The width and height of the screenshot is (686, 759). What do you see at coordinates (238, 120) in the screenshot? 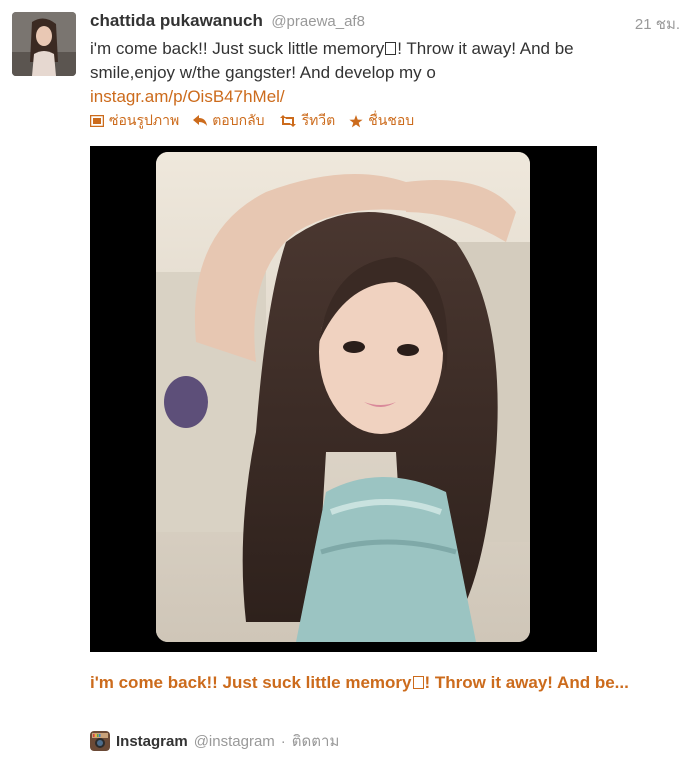
I see `reply-label: ตอบกลับ` at bounding box center [238, 120].